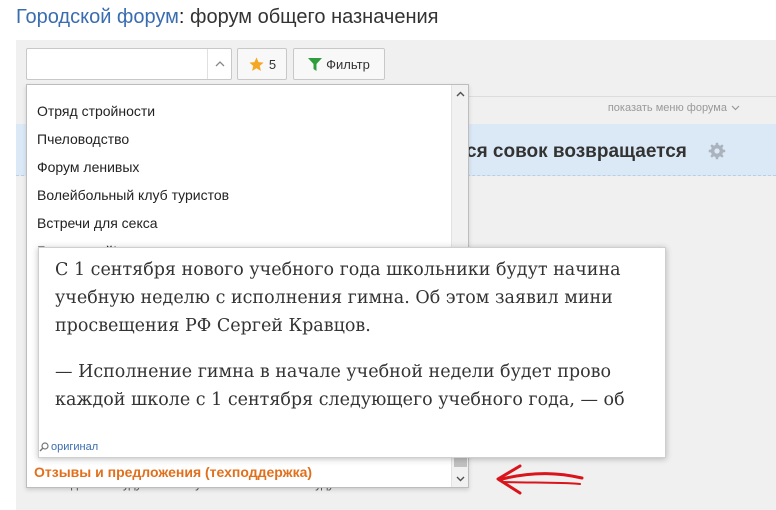 The height and width of the screenshot is (510, 776). I want to click on star-icon, so click(256, 63).